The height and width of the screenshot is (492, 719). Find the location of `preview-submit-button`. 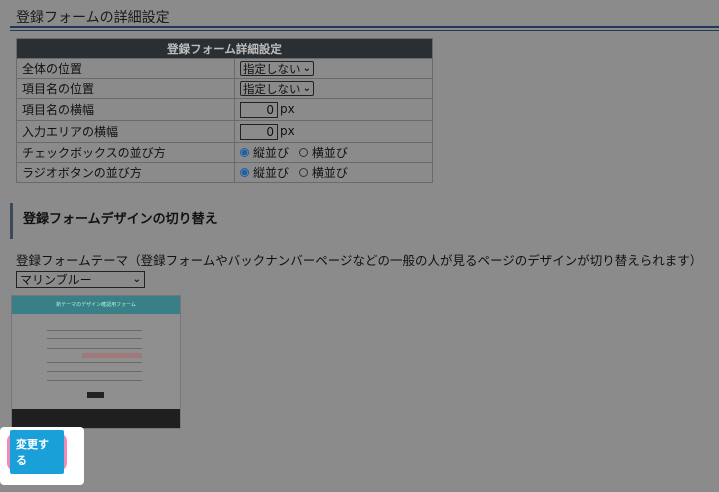

preview-submit-button is located at coordinates (95, 395).